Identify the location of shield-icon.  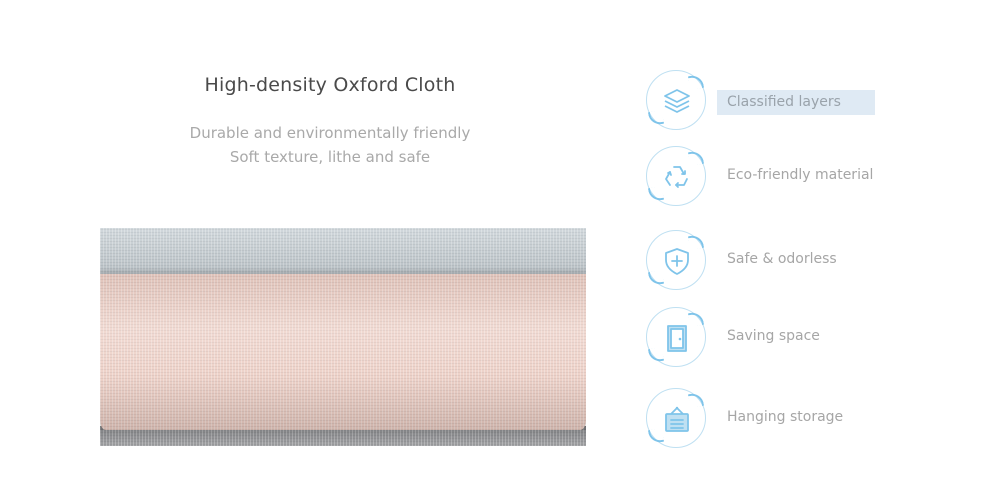
(677, 261).